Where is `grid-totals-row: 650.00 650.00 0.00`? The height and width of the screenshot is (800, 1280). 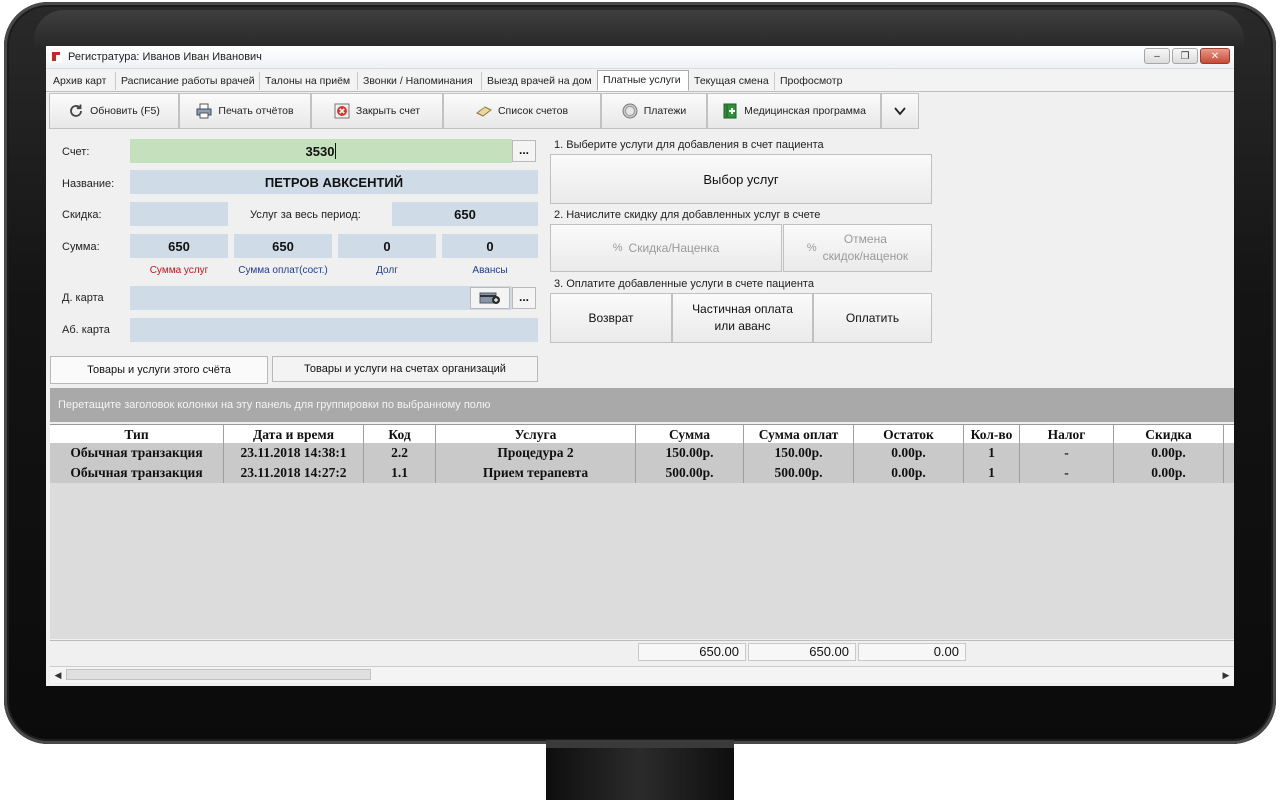
grid-totals-row: 650.00 650.00 0.00 is located at coordinates (642, 651).